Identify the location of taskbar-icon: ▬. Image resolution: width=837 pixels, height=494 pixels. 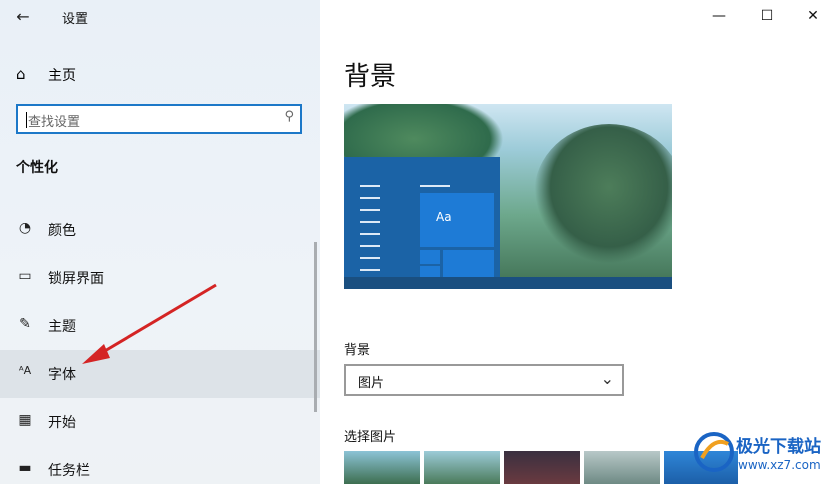
(25, 468).